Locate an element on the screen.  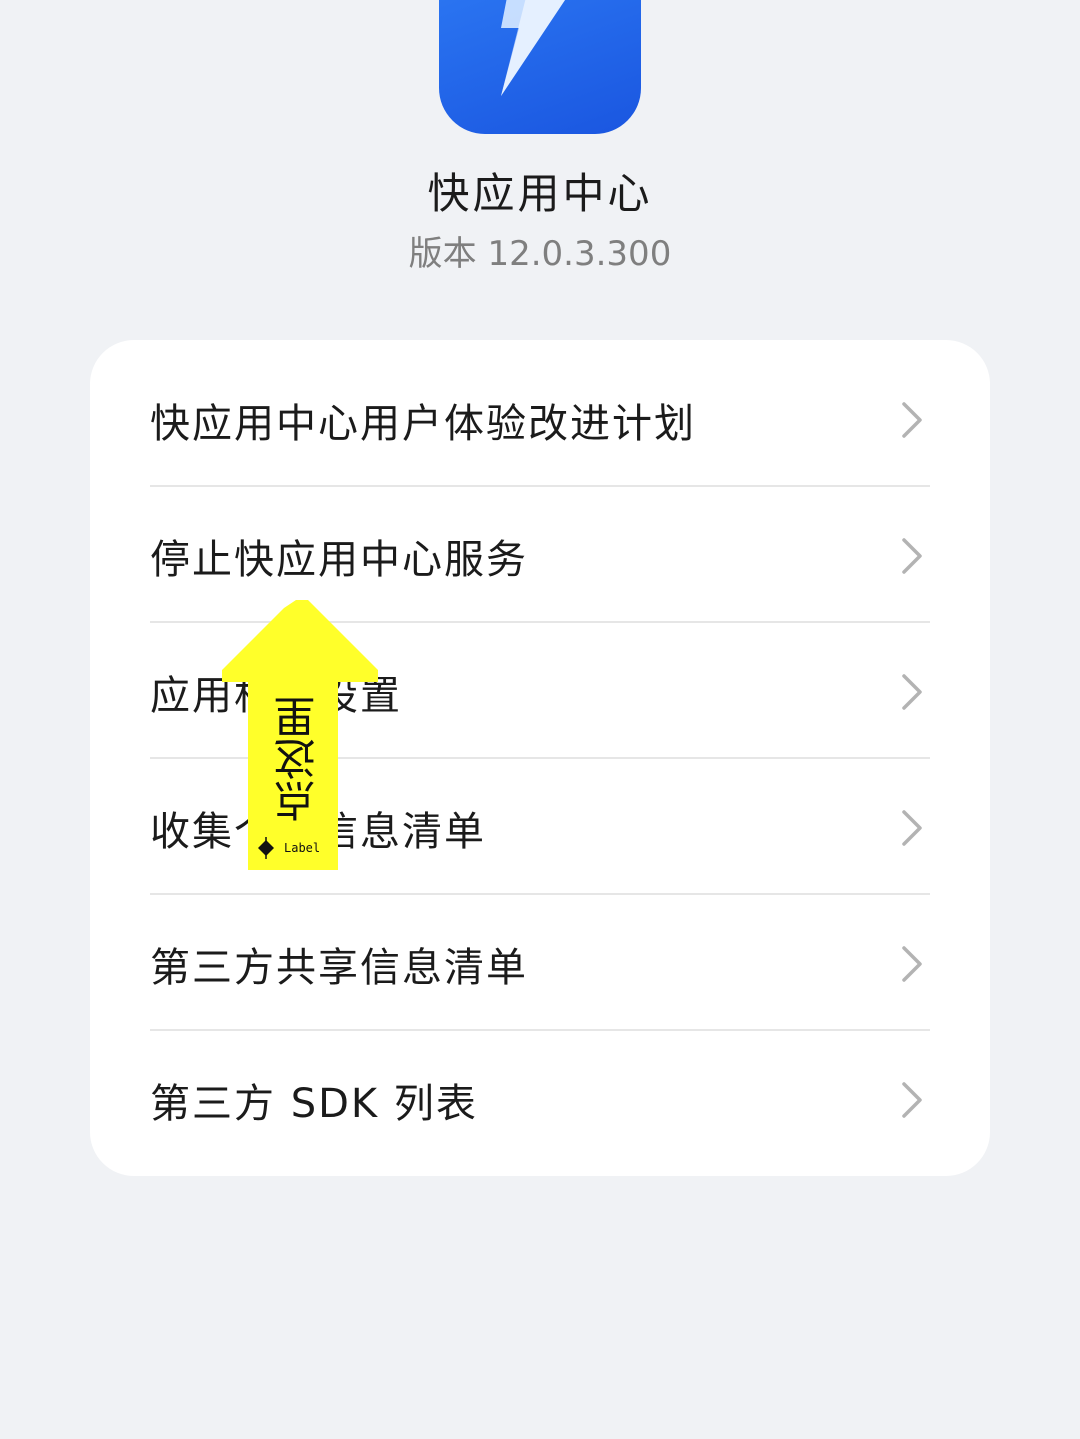
menu-item-third-party-sharing: 第三方共享信息清单 is located at coordinates (540, 963).